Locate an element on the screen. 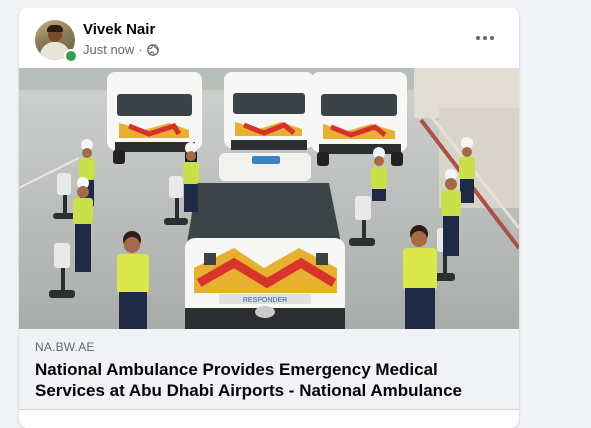 Image resolution: width=591 pixels, height=428 pixels. post-meta: Just now · is located at coordinates (121, 49).